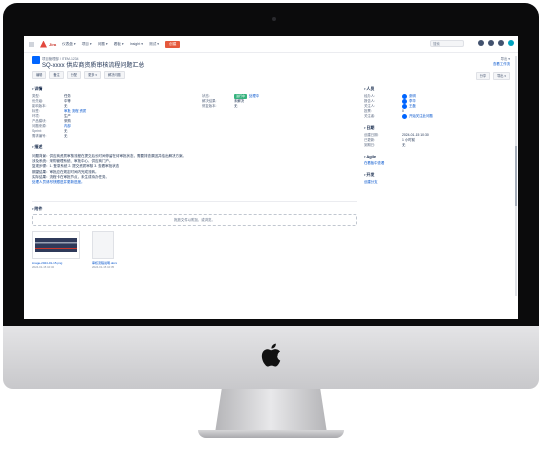 Image resolution: width=543 pixels, height=450 pixels. I want to click on attachment-item: 审核流程说明.docx 2024-01-15 10:35, so click(116, 250).